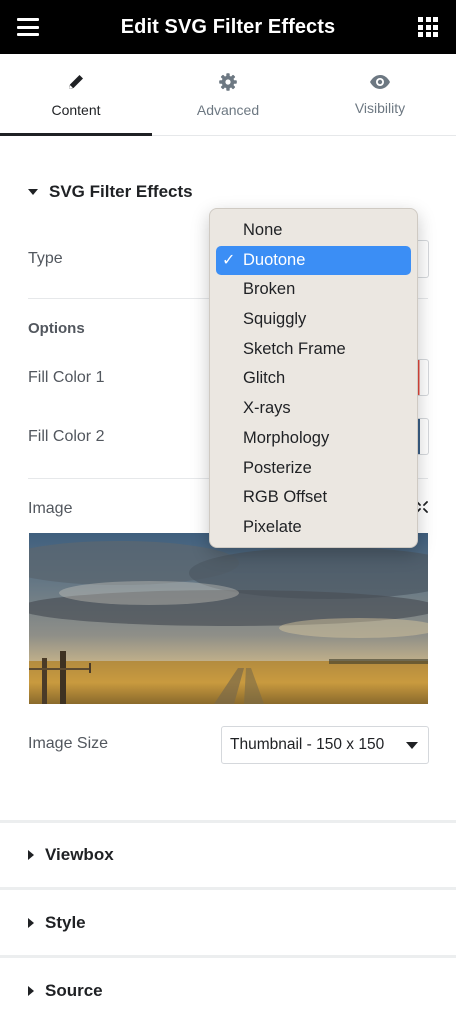 Image resolution: width=456 pixels, height=1024 pixels. I want to click on section-title: SVG Filter Effects, so click(121, 191).